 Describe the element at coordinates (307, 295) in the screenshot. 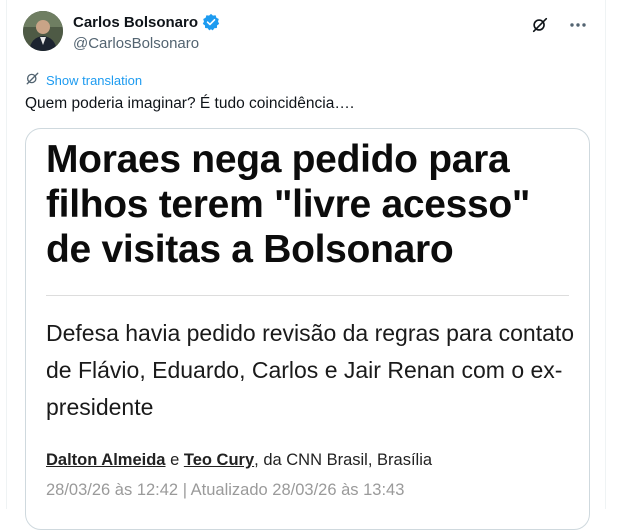

I see `card-divider` at that location.